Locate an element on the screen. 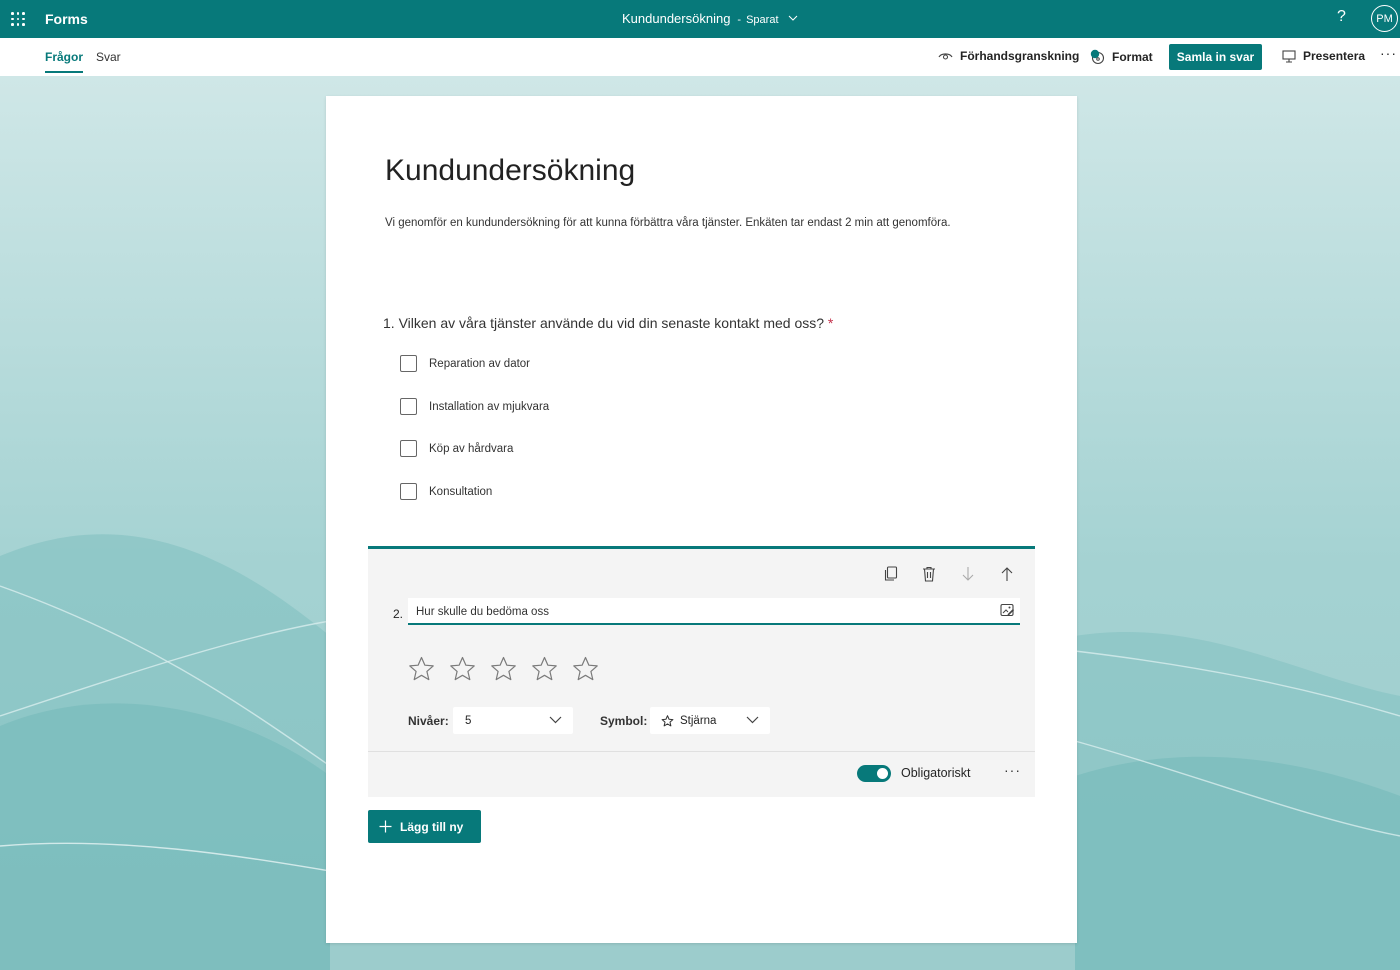 The width and height of the screenshot is (1400, 970). option-item: Konsultation is located at coordinates (446, 491).